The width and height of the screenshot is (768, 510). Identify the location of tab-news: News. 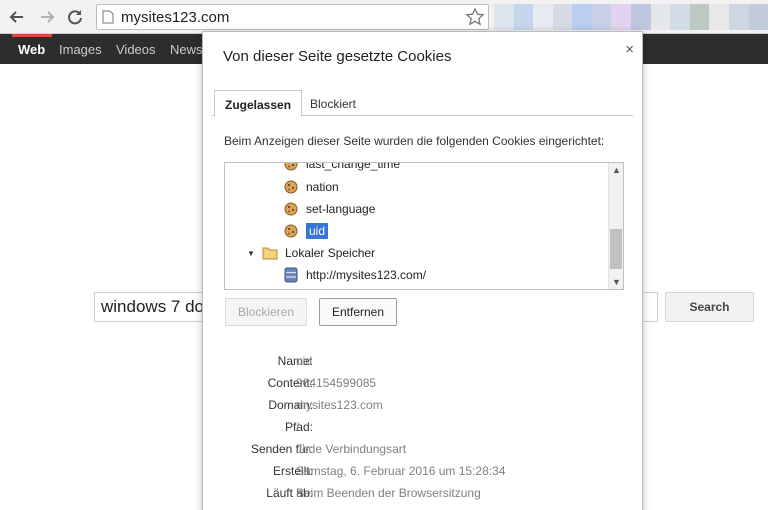
(186, 49).